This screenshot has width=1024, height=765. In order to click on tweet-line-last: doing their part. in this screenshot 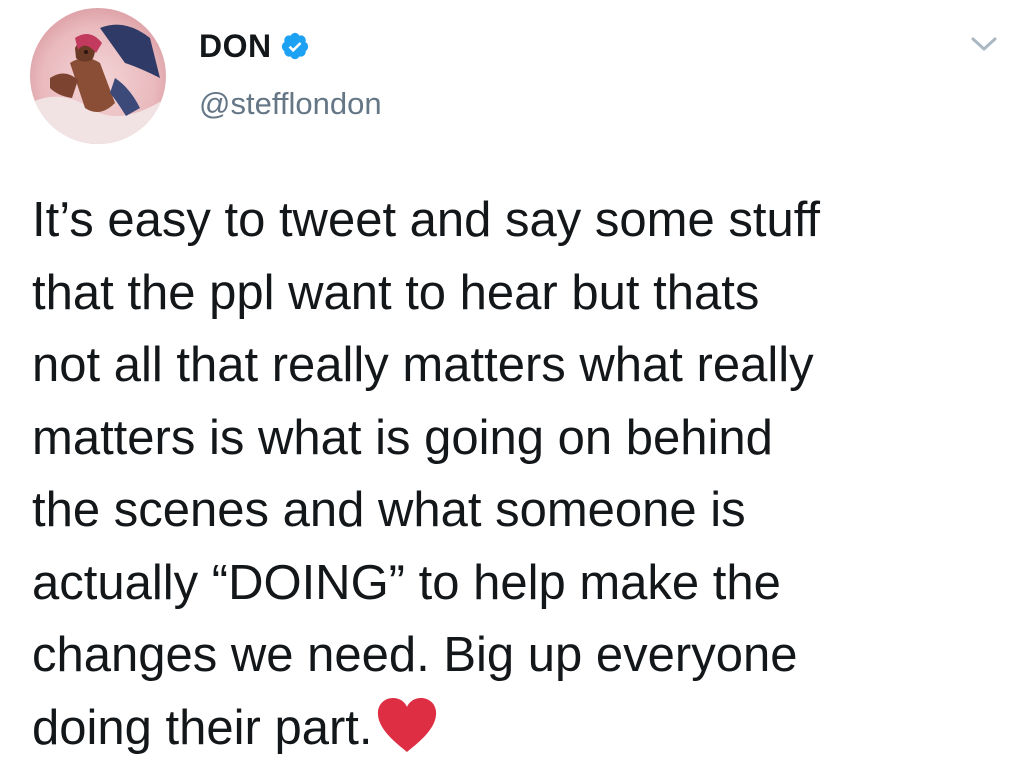, I will do `click(512, 728)`.